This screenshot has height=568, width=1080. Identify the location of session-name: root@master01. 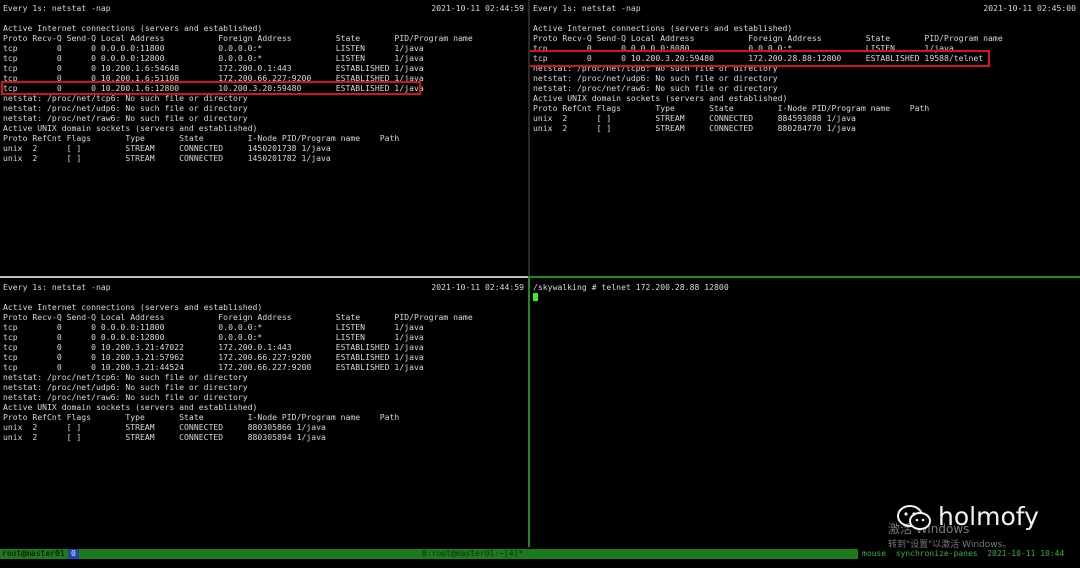
(33, 553).